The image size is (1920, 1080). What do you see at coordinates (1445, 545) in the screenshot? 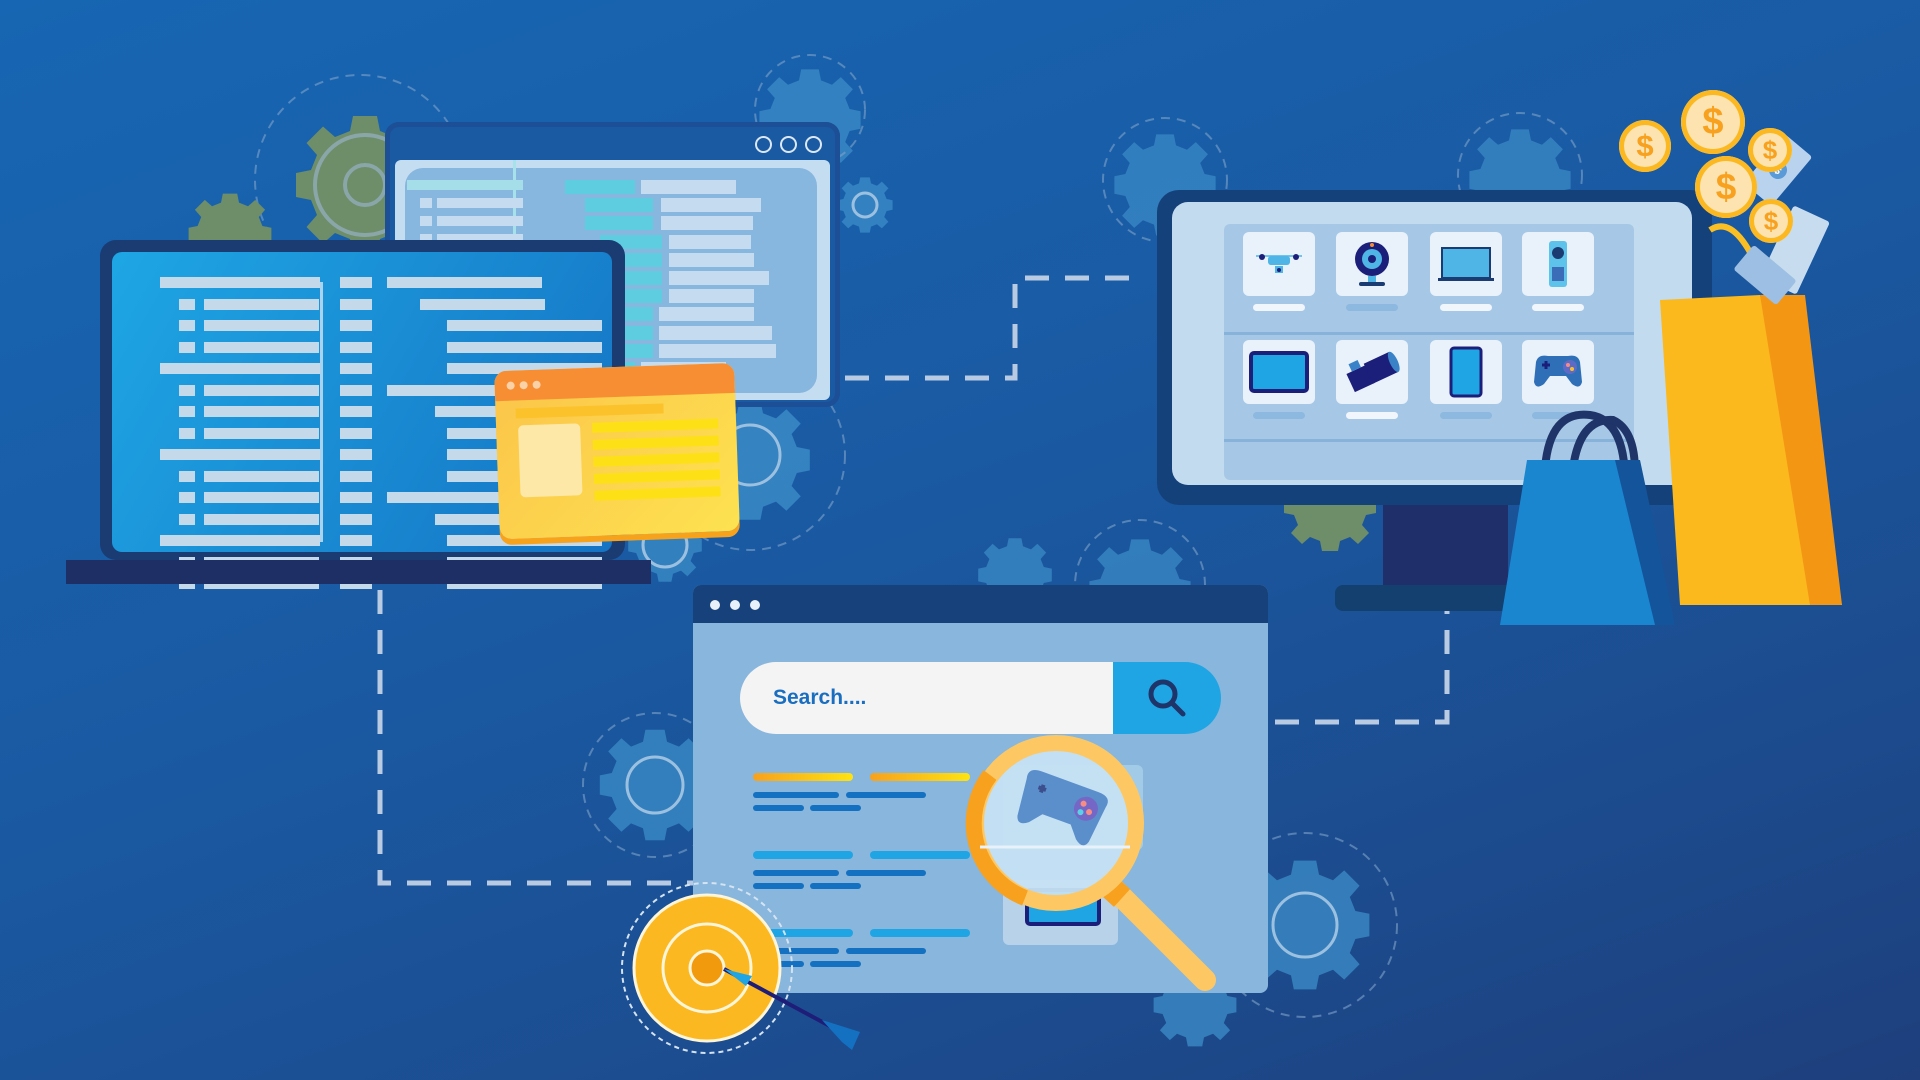
I see `monitor-stand` at bounding box center [1445, 545].